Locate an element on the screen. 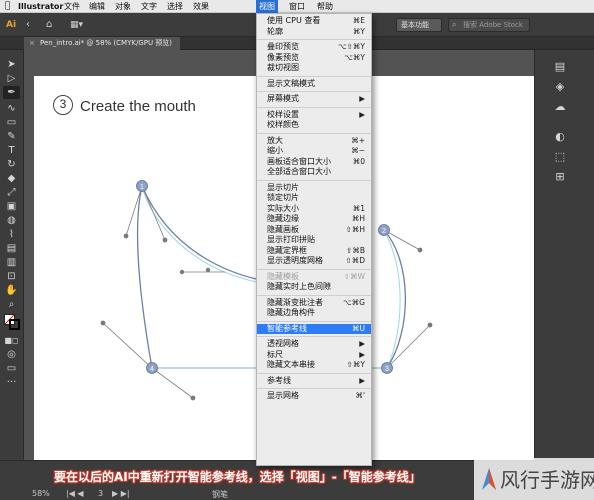 This screenshot has width=594, height=500. zoom-tool-icon: ⌕ is located at coordinates (11, 304).